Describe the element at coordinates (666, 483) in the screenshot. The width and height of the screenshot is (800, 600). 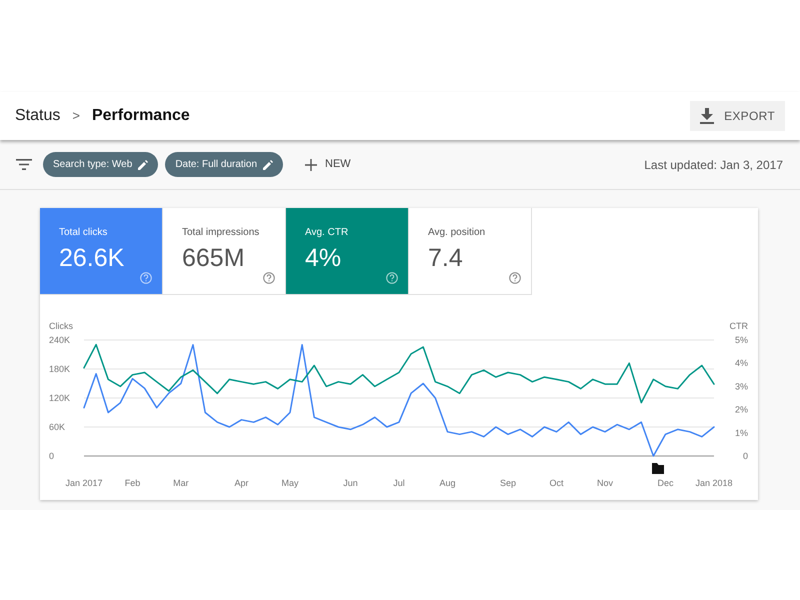
I see `tick-label: Dec` at that location.